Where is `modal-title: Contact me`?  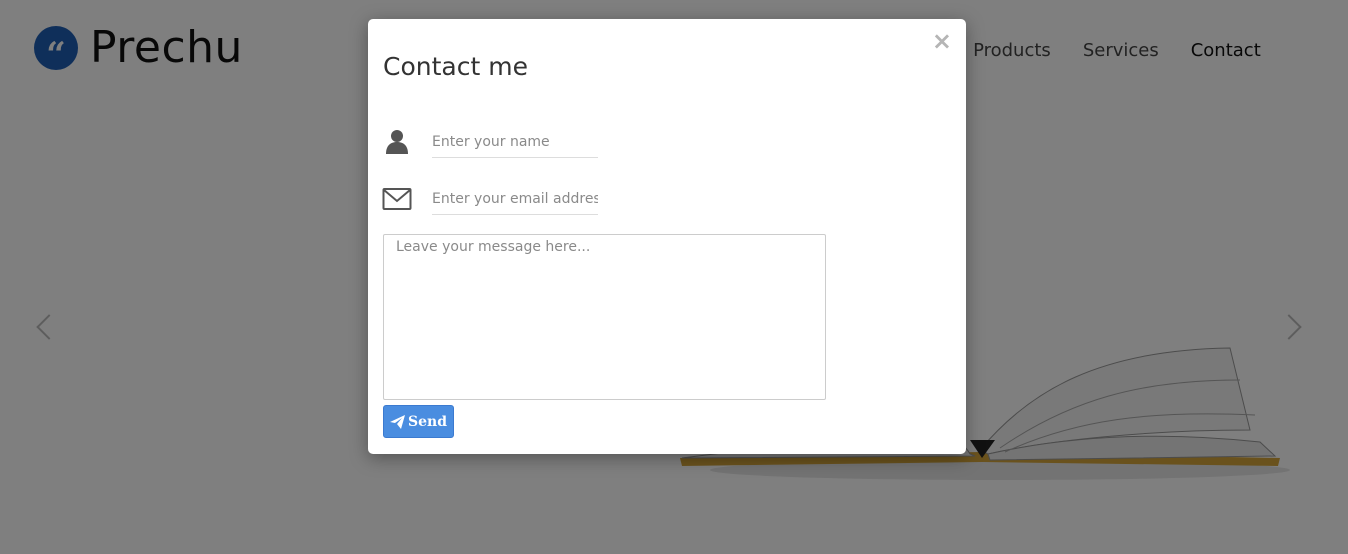
modal-title: Contact me is located at coordinates (455, 66).